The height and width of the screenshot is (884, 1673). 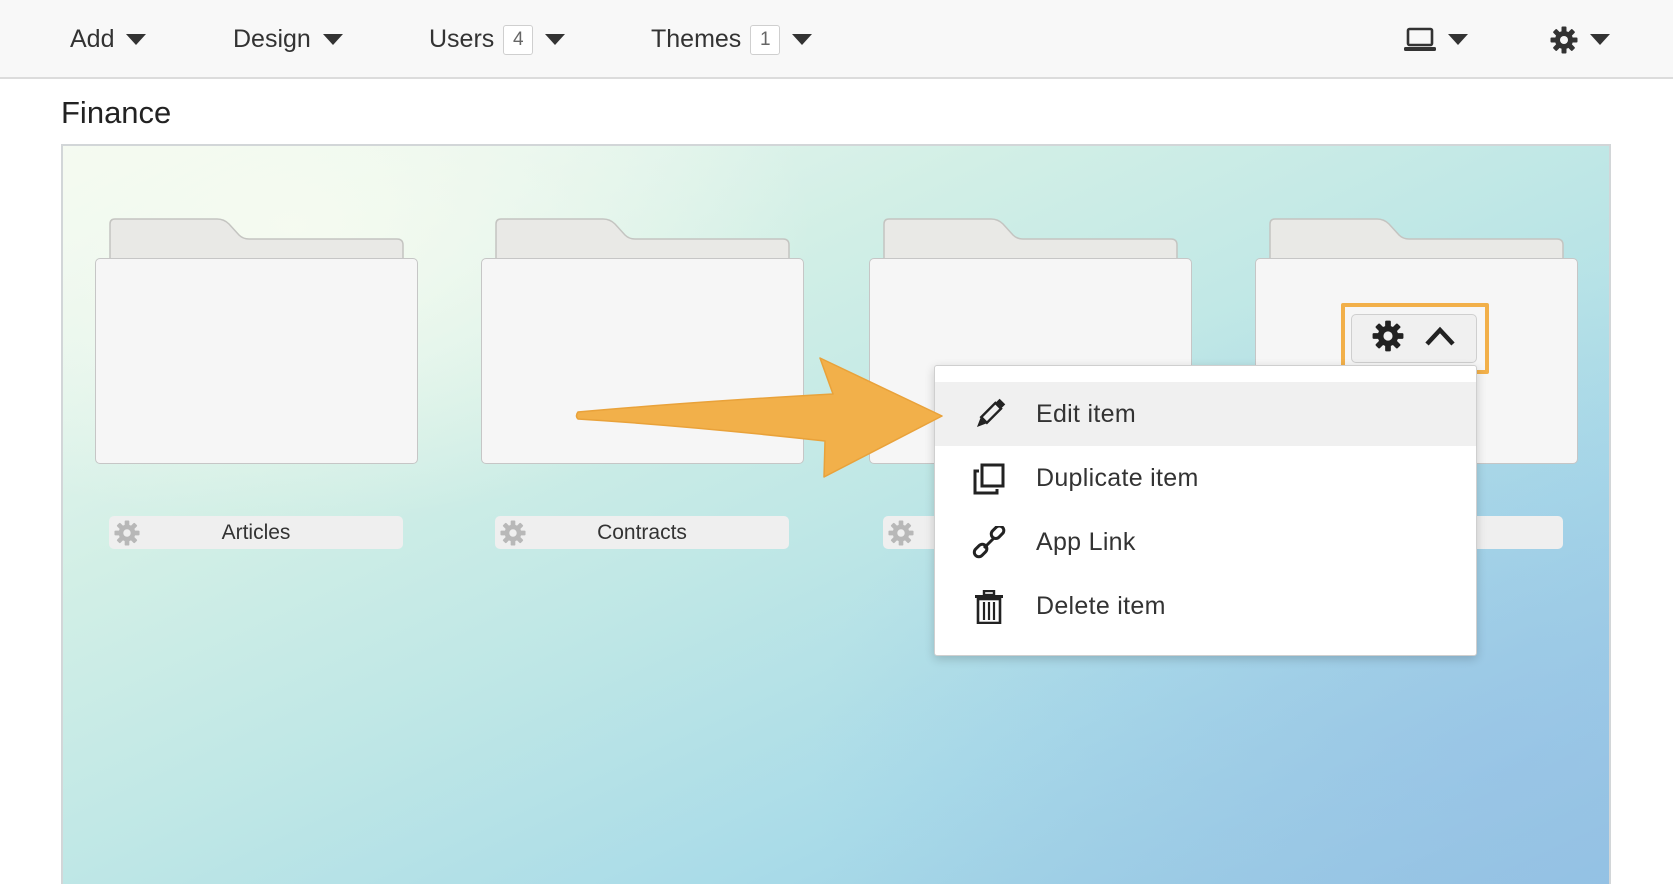 I want to click on users-label: Users, so click(x=462, y=39).